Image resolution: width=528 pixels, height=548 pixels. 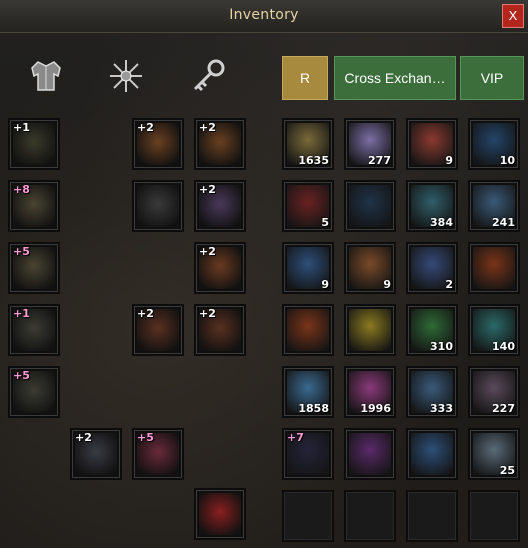 What do you see at coordinates (34, 268) in the screenshot?
I see `gloves-slot: +5` at bounding box center [34, 268].